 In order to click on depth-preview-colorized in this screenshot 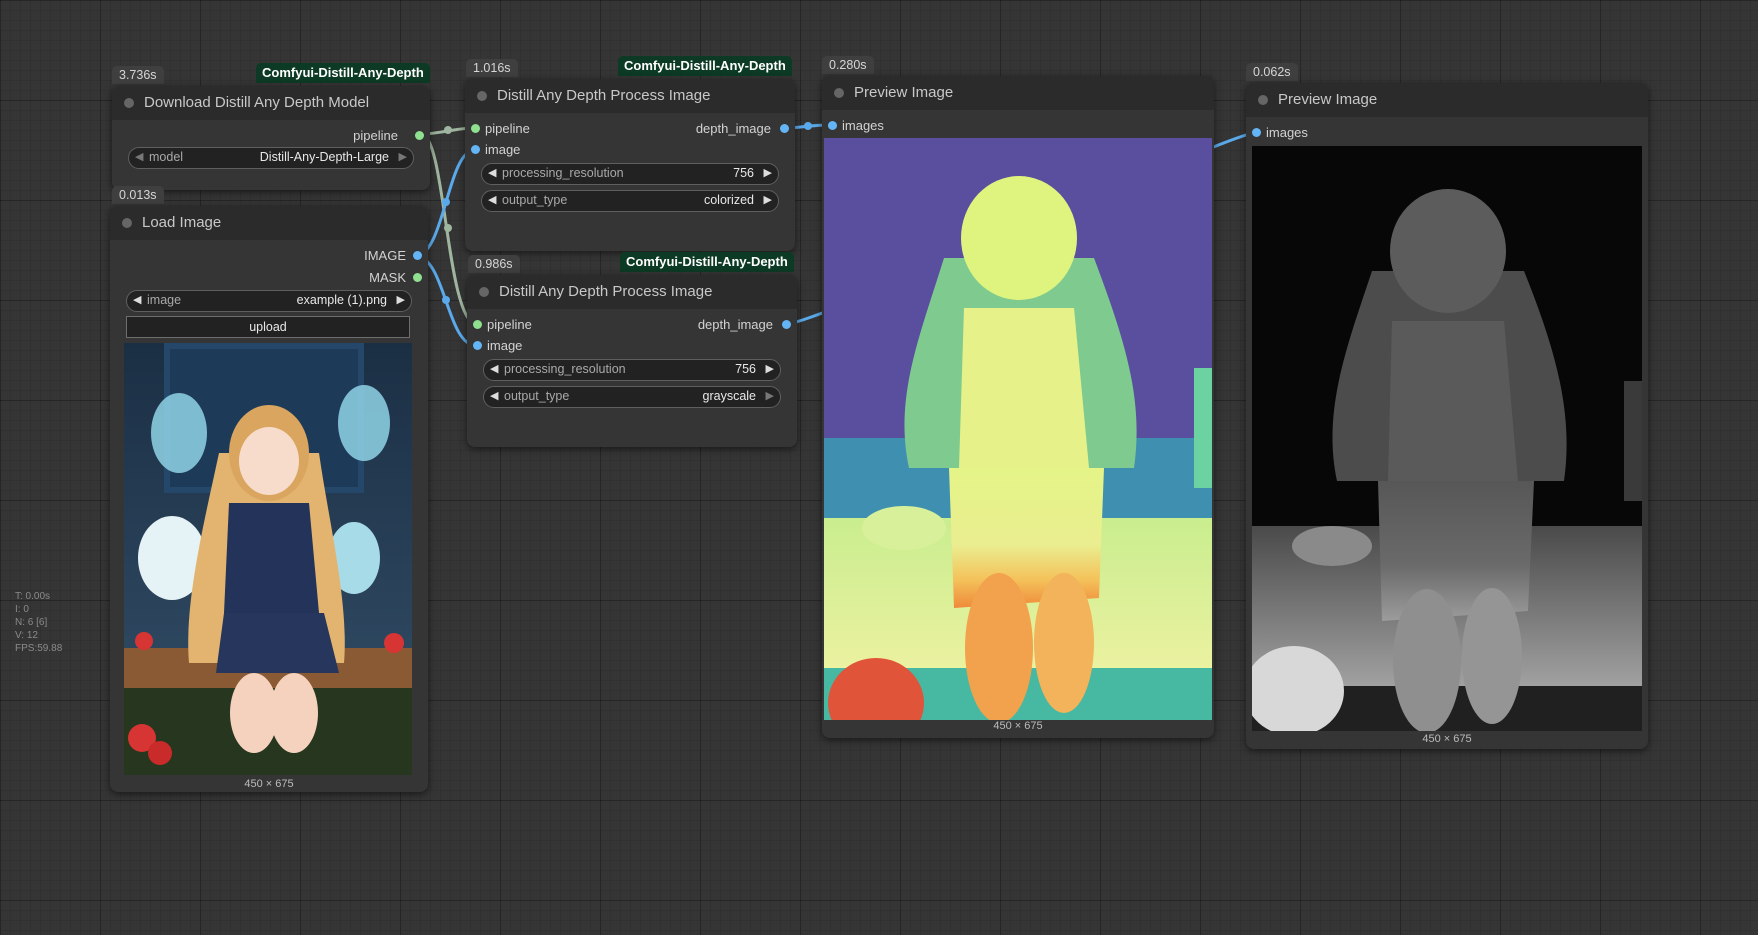, I will do `click(1018, 429)`.